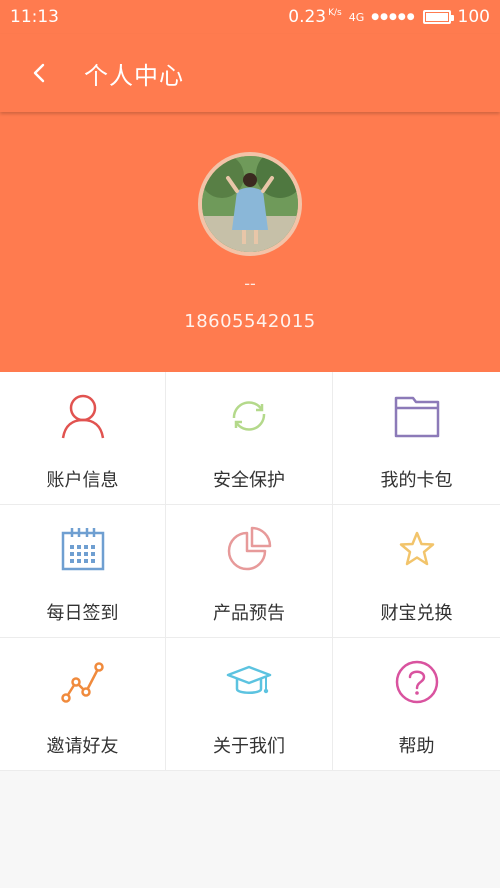 The height and width of the screenshot is (888, 500). Describe the element at coordinates (416, 417) in the screenshot. I see `folder-icon` at that location.